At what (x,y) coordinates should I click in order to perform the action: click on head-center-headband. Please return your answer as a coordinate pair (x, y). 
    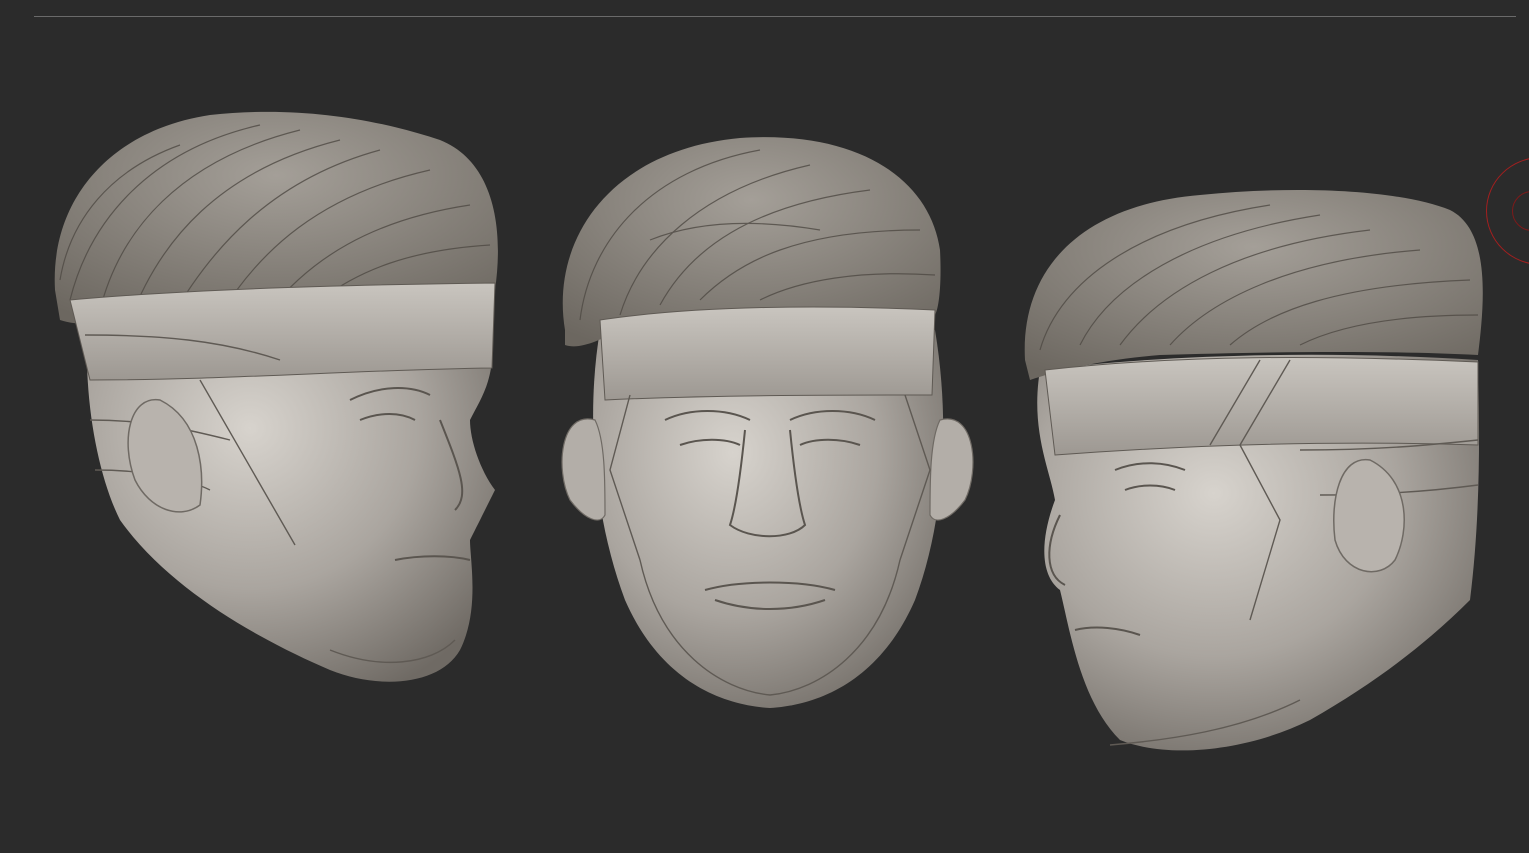
    Looking at the image, I should click on (767, 353).